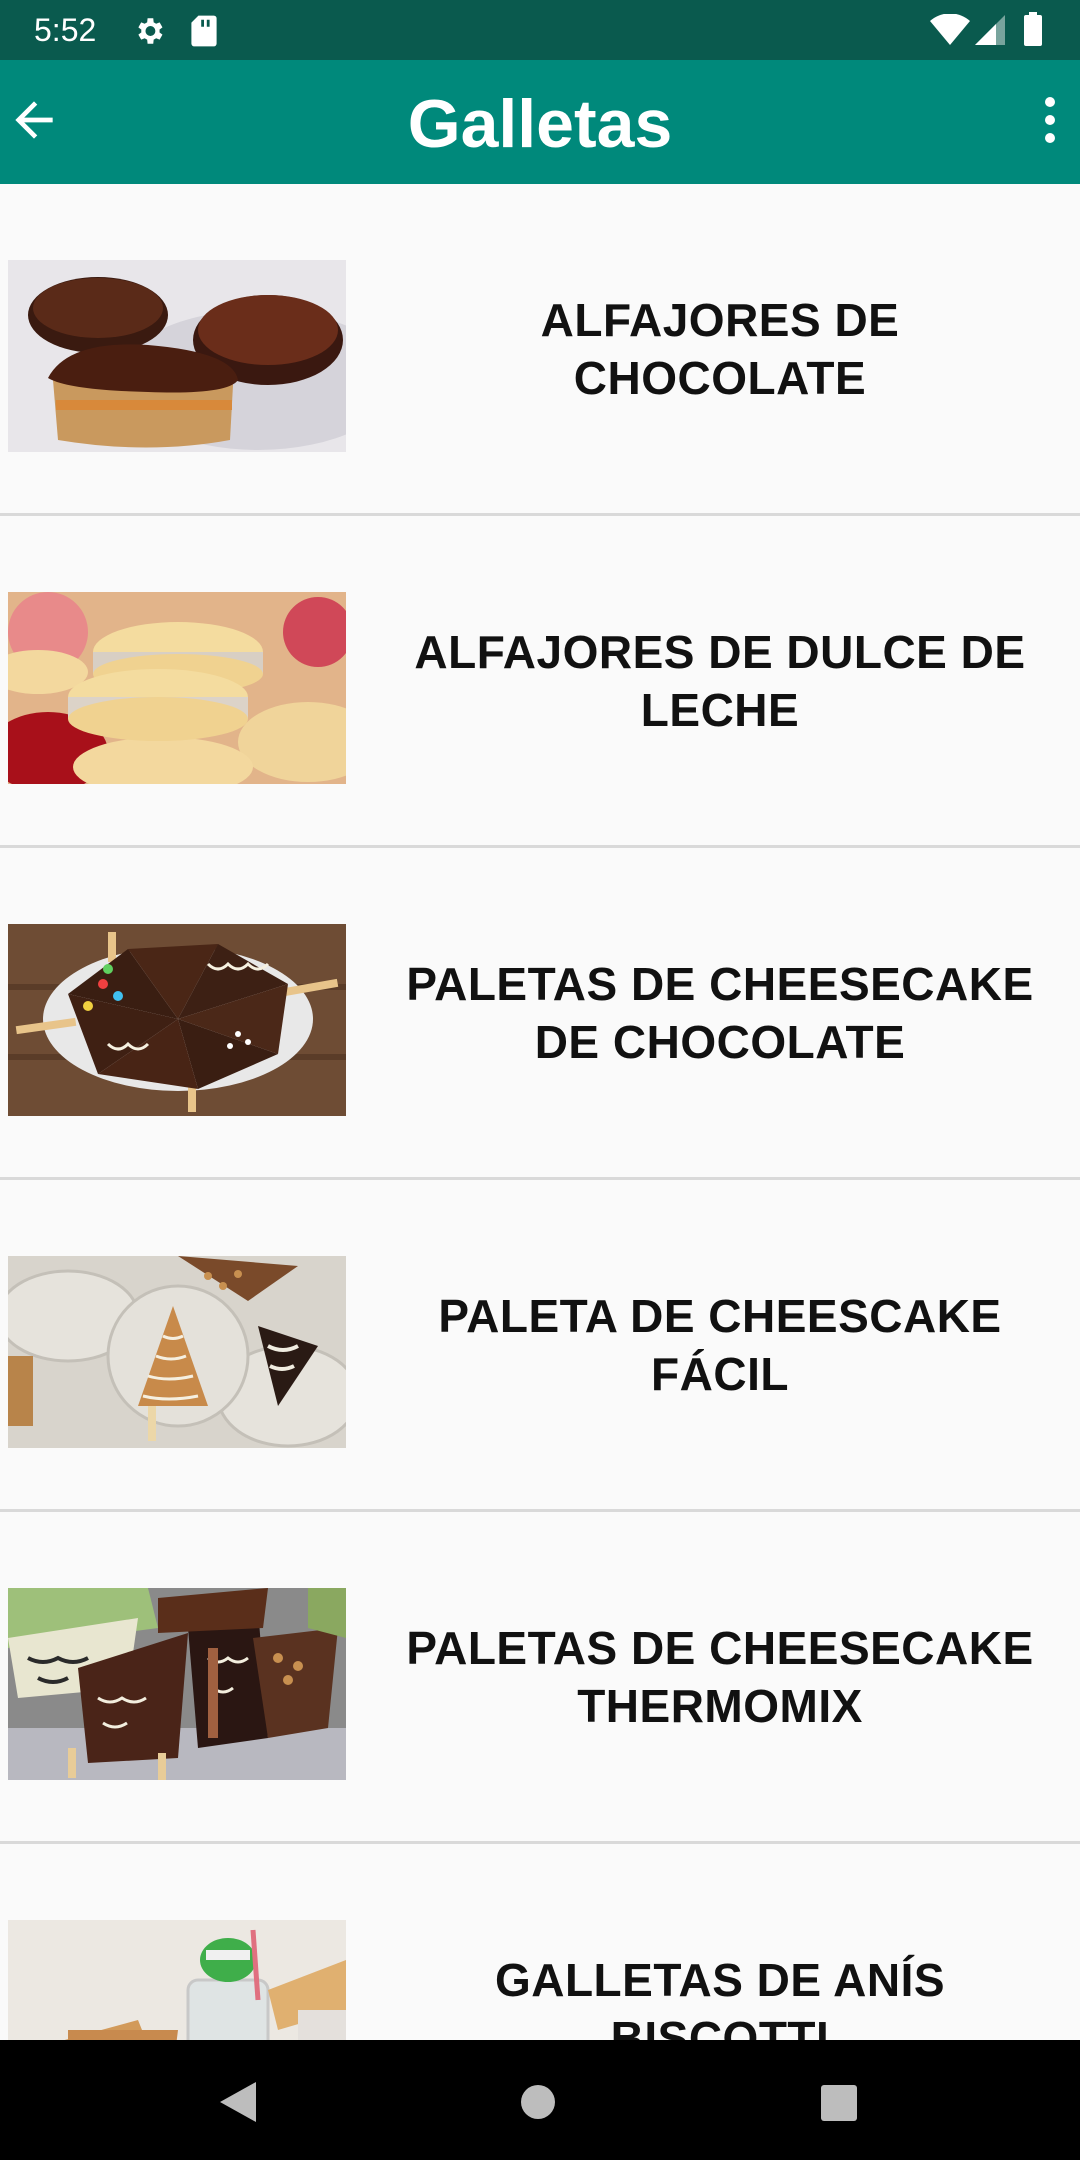 The width and height of the screenshot is (1080, 2160). I want to click on recipe-title: ALFAJORES DE DULCE DE LECHE, so click(720, 680).